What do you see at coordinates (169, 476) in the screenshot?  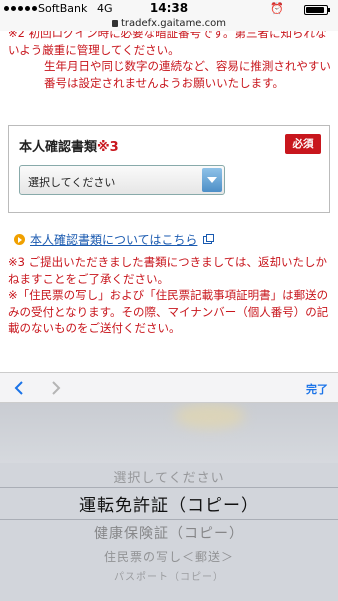 I see `picker-option: 選択してください` at bounding box center [169, 476].